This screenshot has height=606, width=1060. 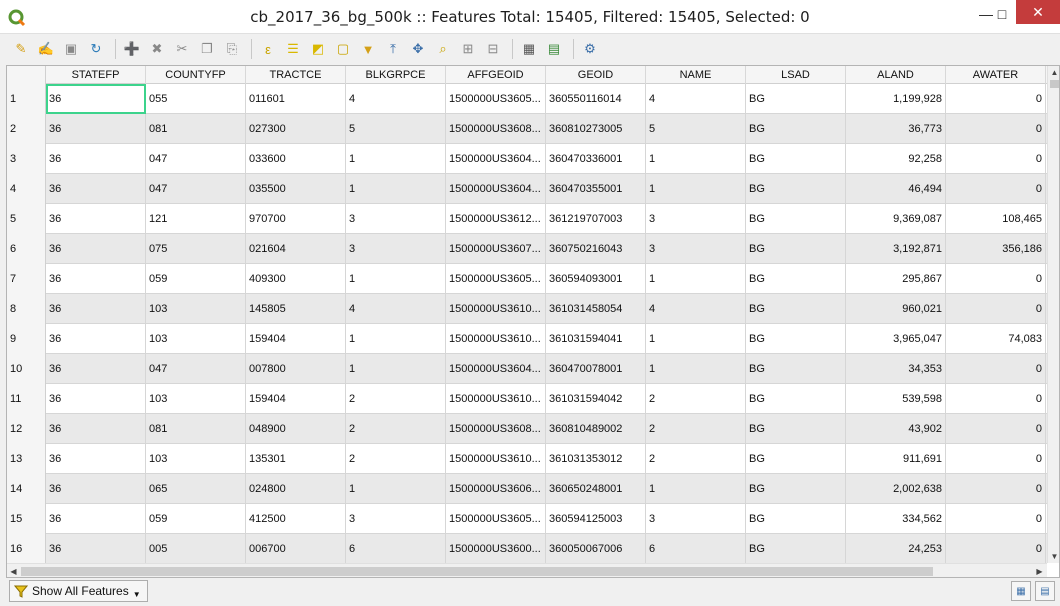 What do you see at coordinates (296, 129) in the screenshot?
I see `table-cell: 027300` at bounding box center [296, 129].